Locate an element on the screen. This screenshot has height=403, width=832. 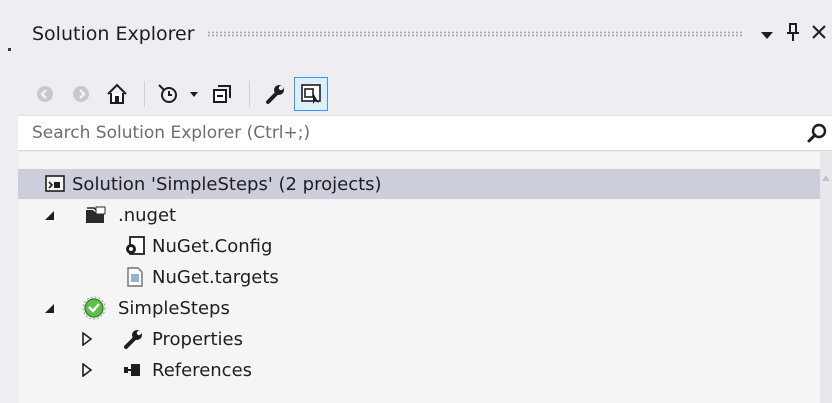
tree-item-solution: Solution 'SimpleSteps' (2 projects) is located at coordinates (419, 184).